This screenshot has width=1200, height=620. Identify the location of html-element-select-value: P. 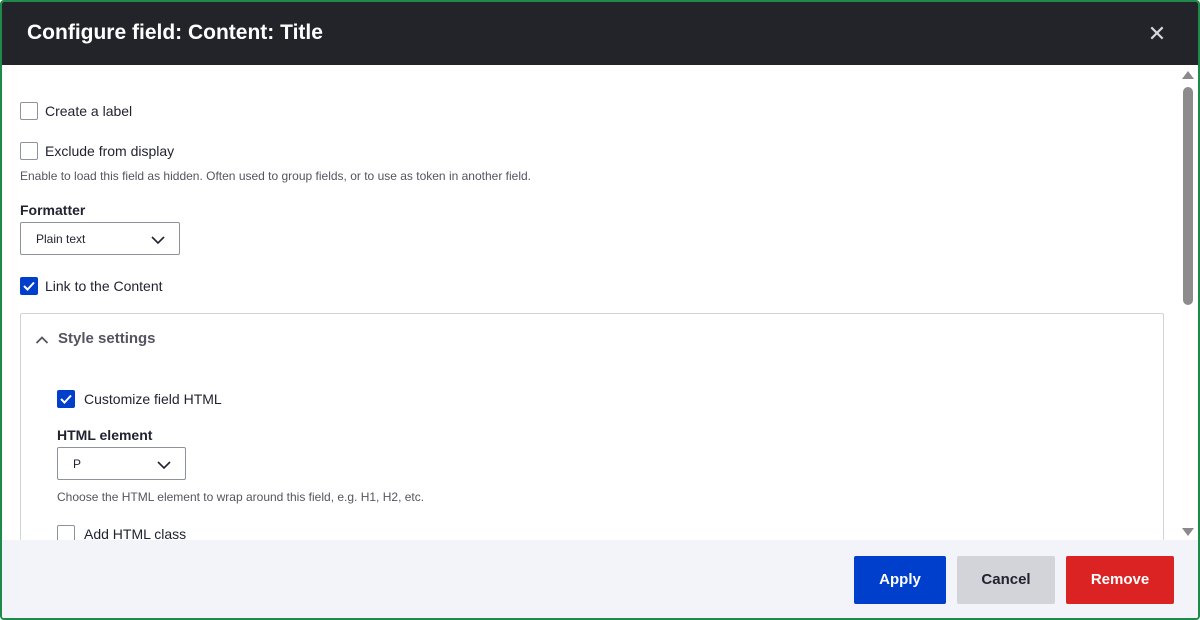
(77, 464).